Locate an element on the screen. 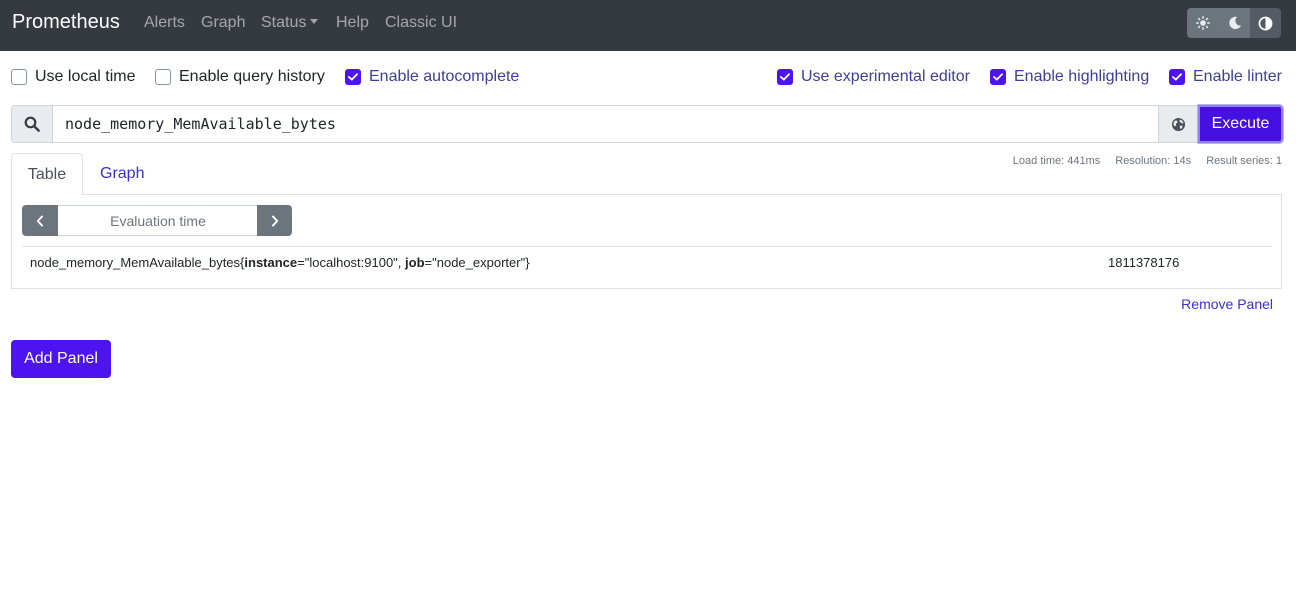  sun-icon is located at coordinates (1203, 23).